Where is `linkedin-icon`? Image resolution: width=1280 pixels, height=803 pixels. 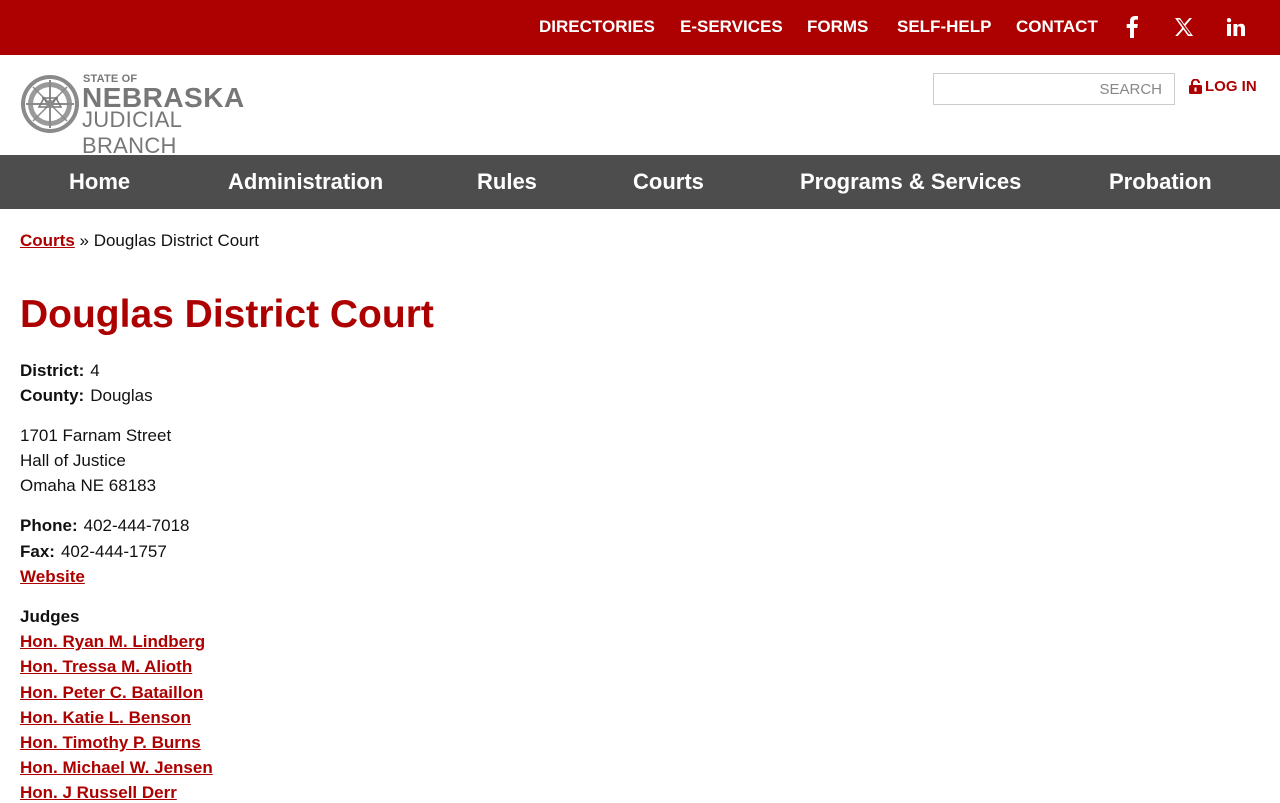
linkedin-icon is located at coordinates (1236, 27).